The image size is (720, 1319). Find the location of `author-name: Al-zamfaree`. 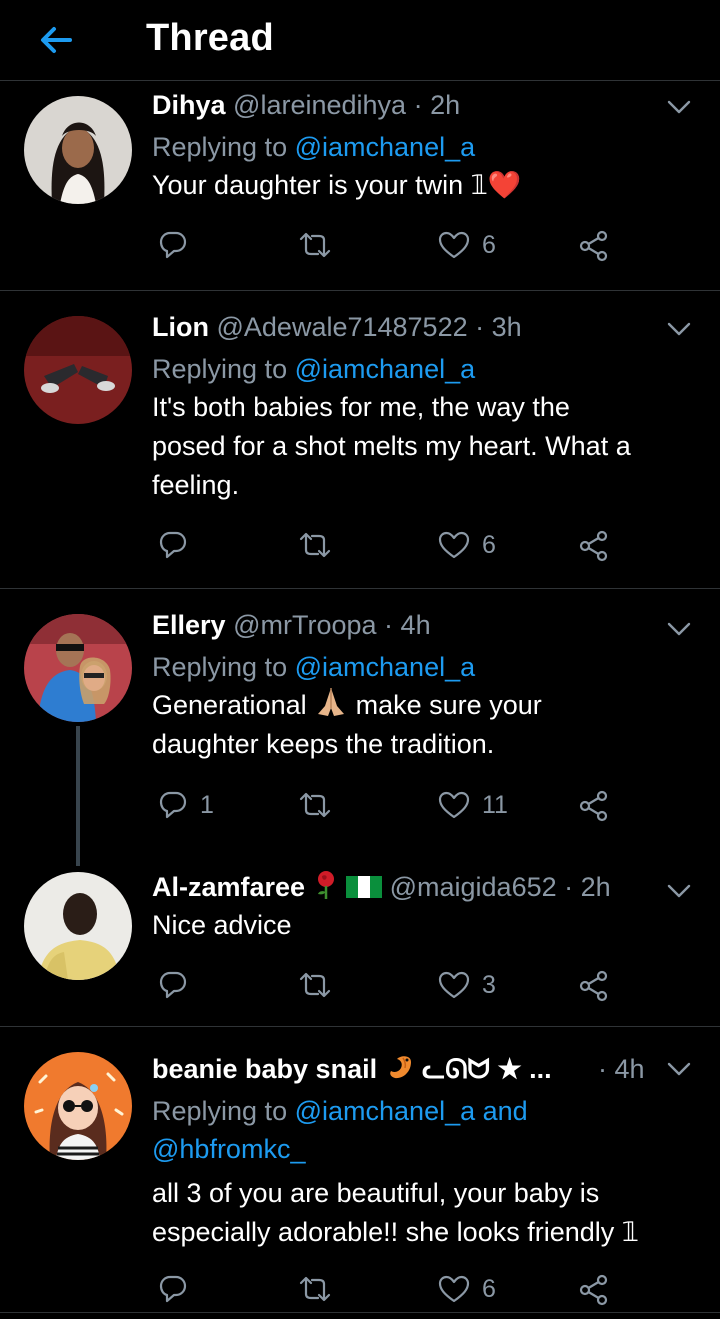

author-name: Al-zamfaree is located at coordinates (228, 887).